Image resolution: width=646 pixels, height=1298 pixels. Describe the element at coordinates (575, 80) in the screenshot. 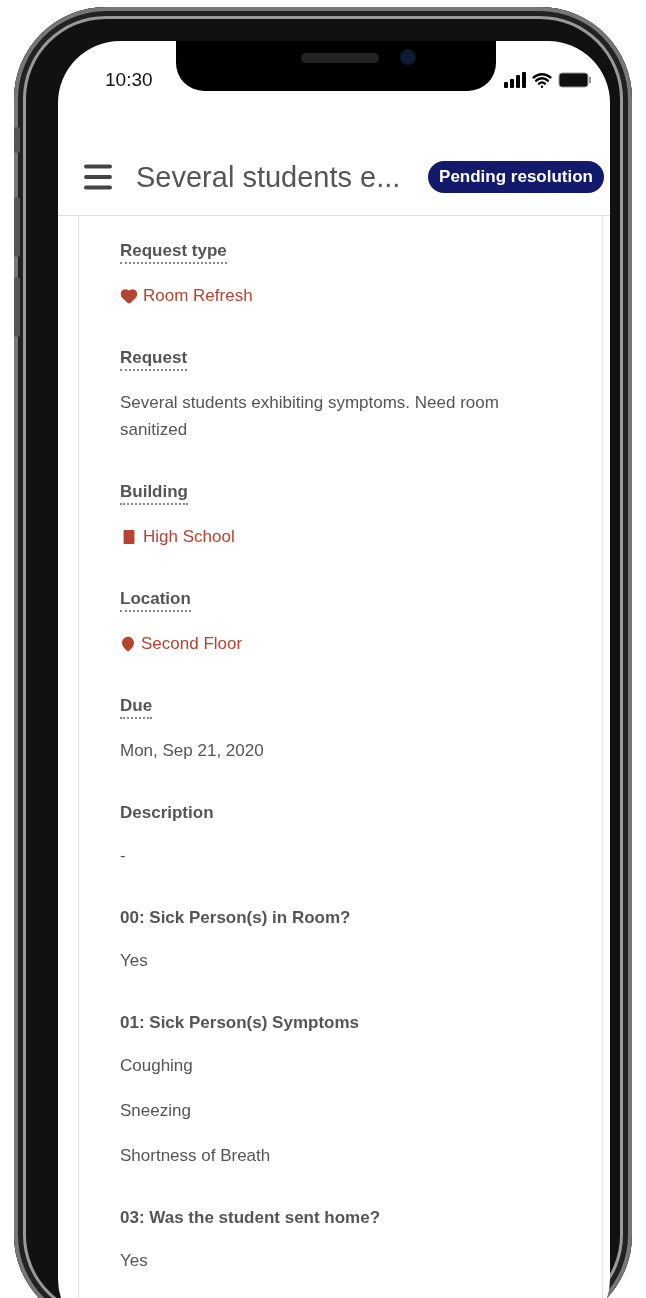

I see `battery-icon` at that location.